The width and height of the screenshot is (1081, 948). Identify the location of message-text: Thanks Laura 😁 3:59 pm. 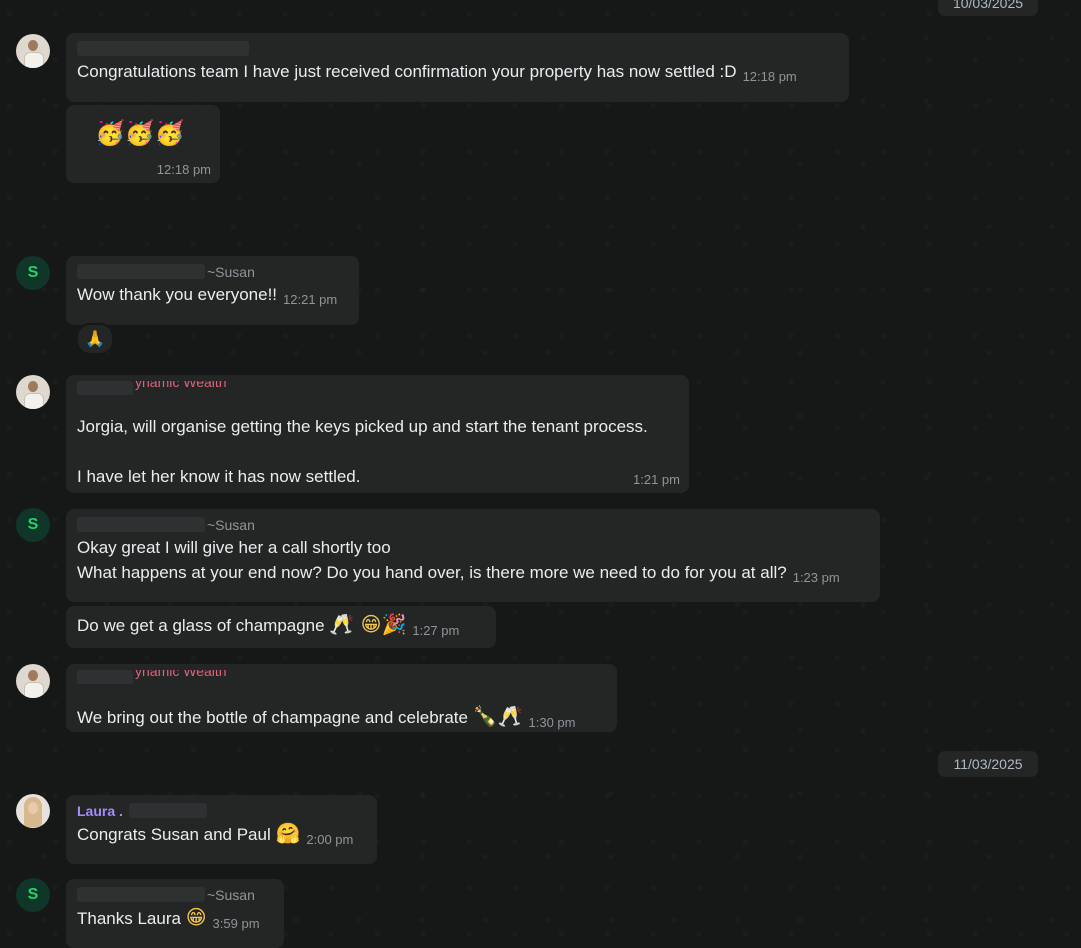
(168, 918).